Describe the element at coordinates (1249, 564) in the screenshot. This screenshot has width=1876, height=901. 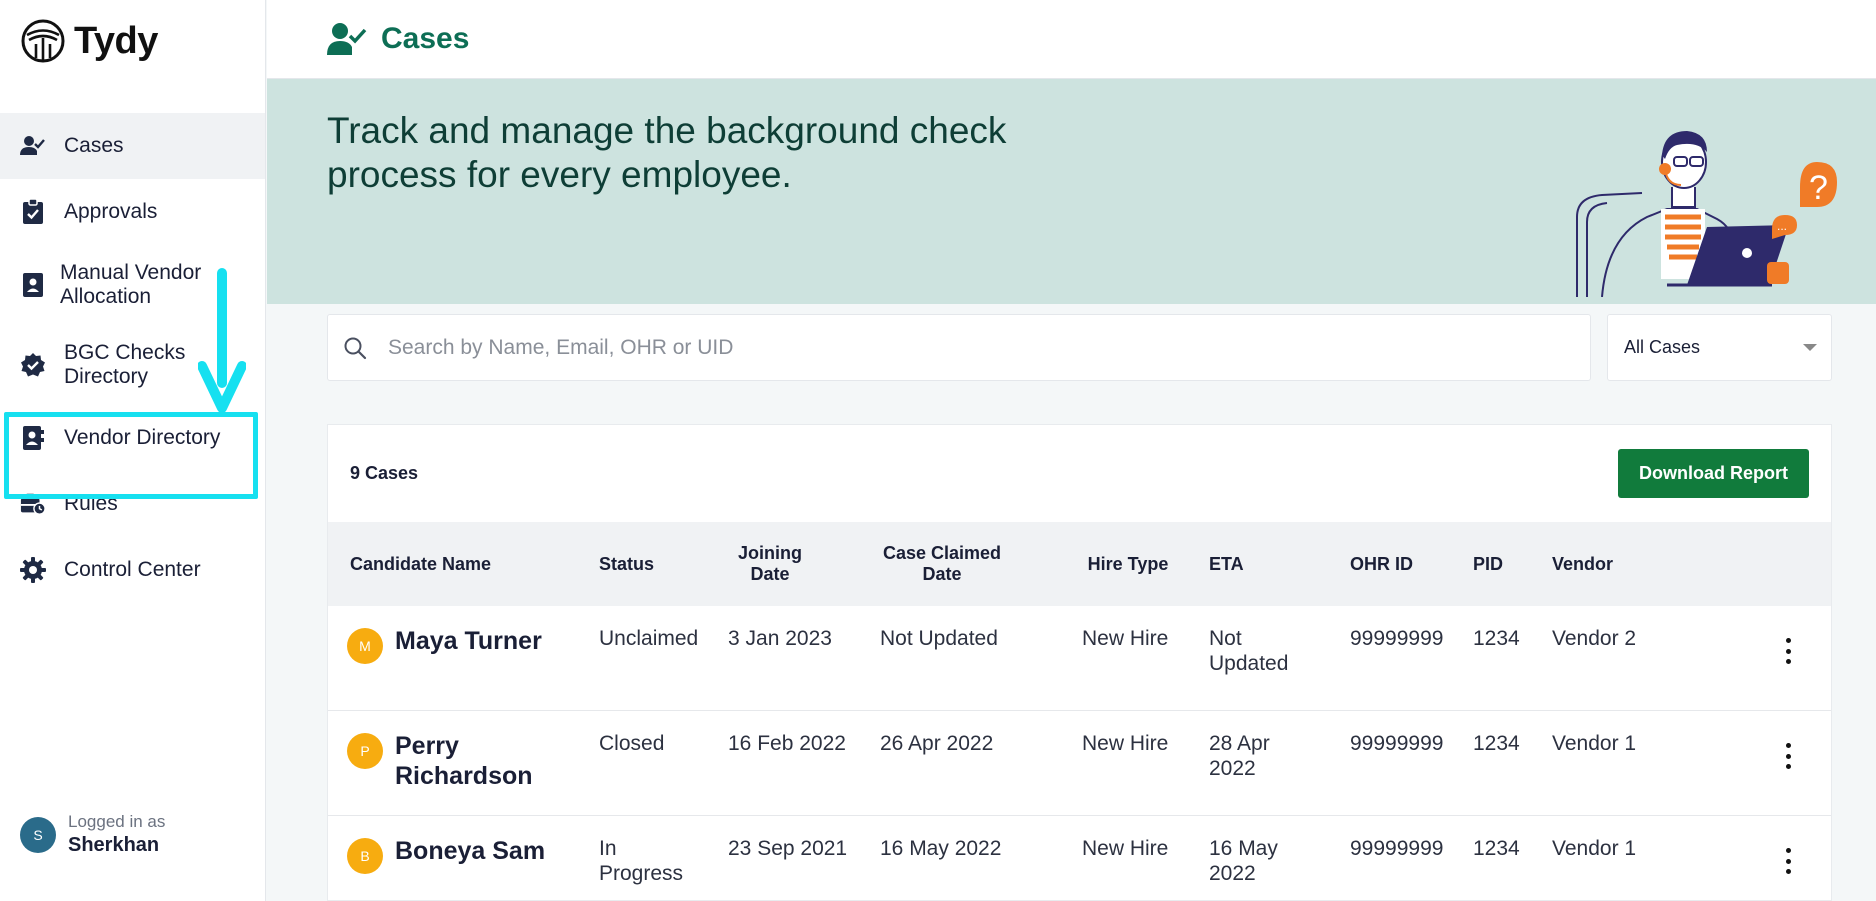
I see `column-header-eta: ETA` at that location.